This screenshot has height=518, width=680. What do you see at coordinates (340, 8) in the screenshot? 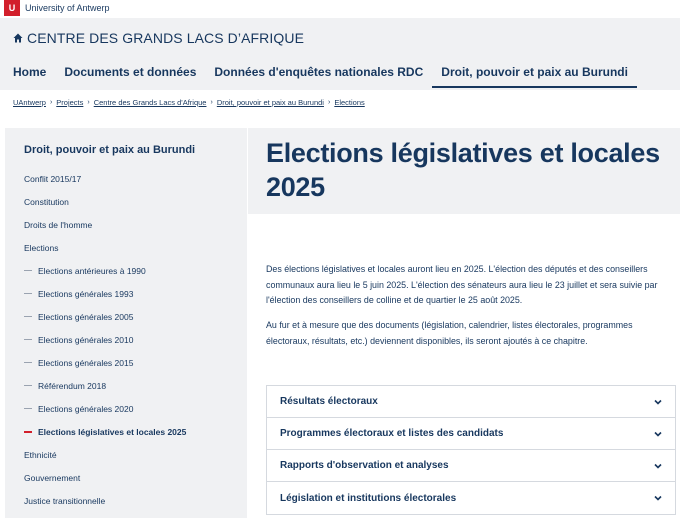
I see `university-bar: U University of Antwerp` at bounding box center [340, 8].